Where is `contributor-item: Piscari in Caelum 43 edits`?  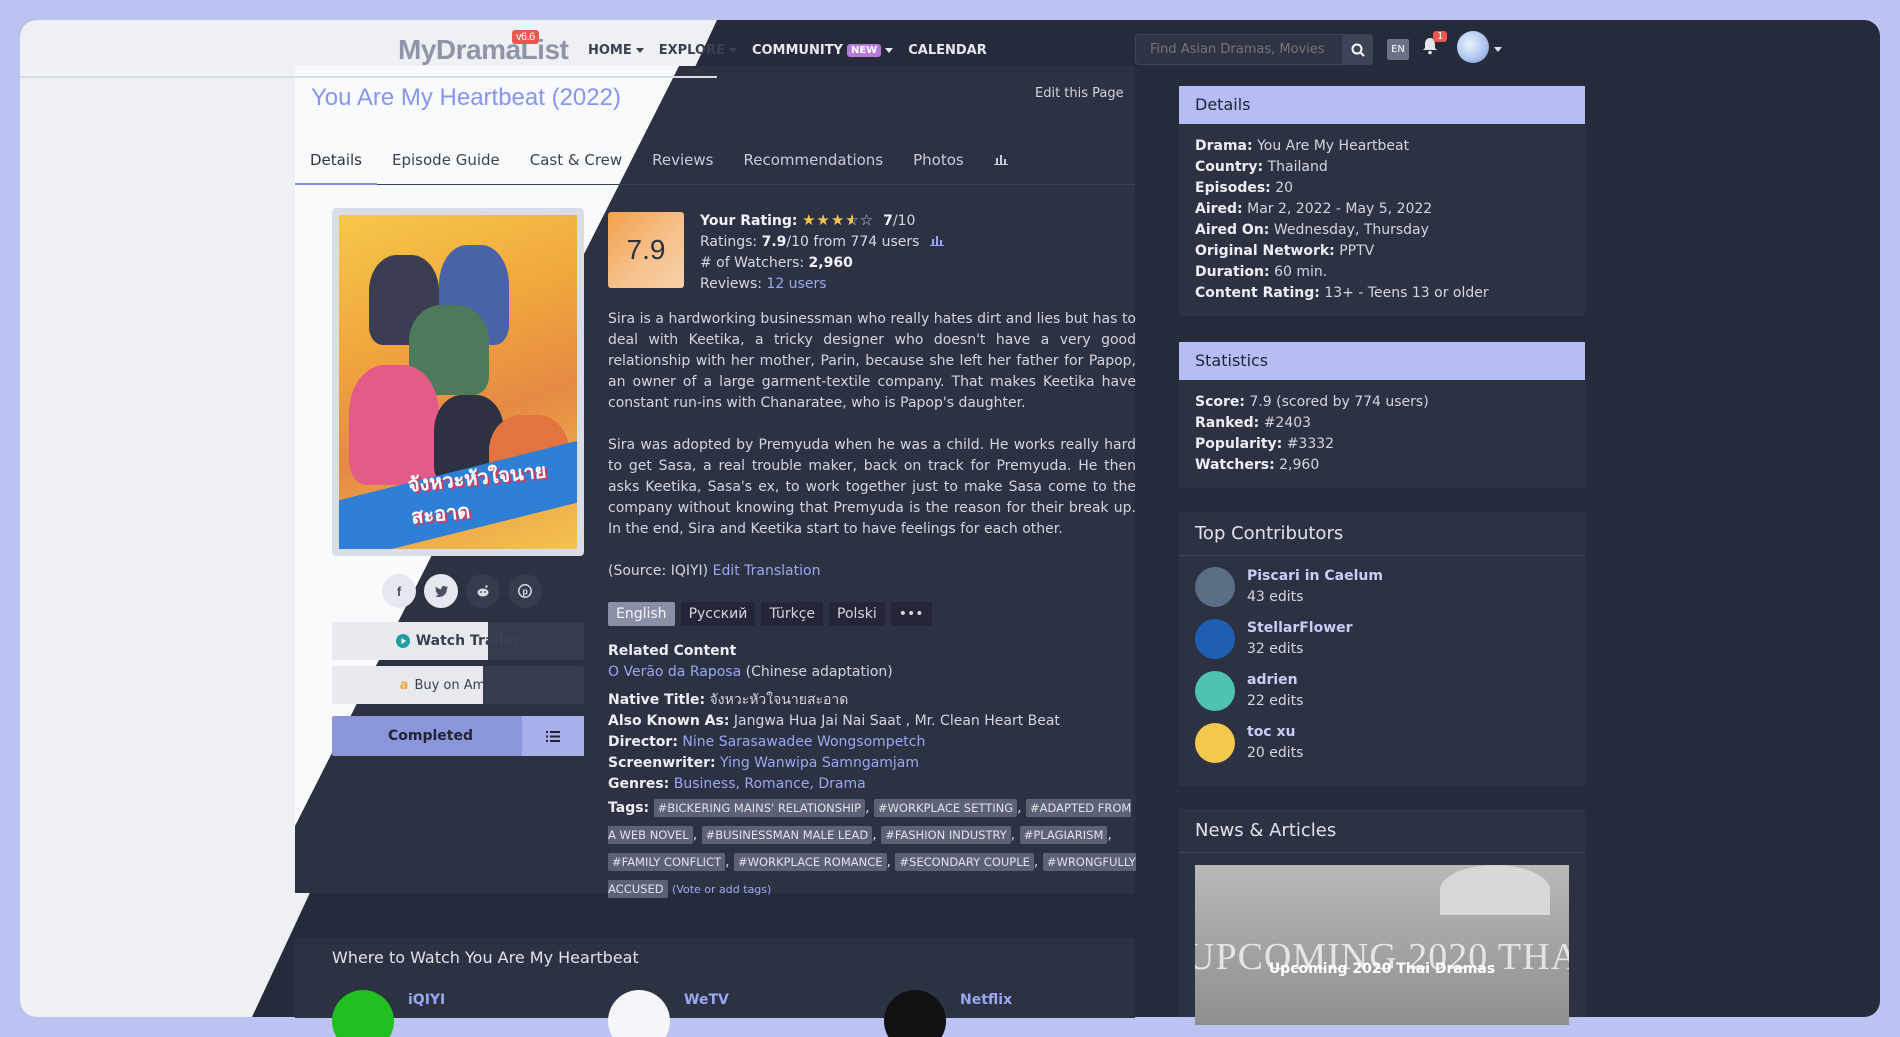 contributor-item: Piscari in Caelum 43 edits is located at coordinates (1382, 587).